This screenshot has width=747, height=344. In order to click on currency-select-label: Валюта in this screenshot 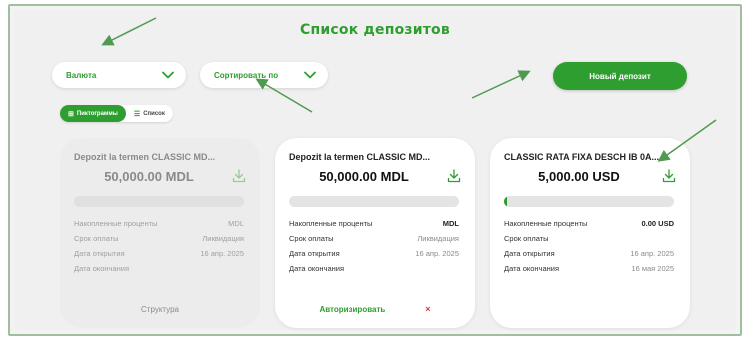, I will do `click(81, 75)`.